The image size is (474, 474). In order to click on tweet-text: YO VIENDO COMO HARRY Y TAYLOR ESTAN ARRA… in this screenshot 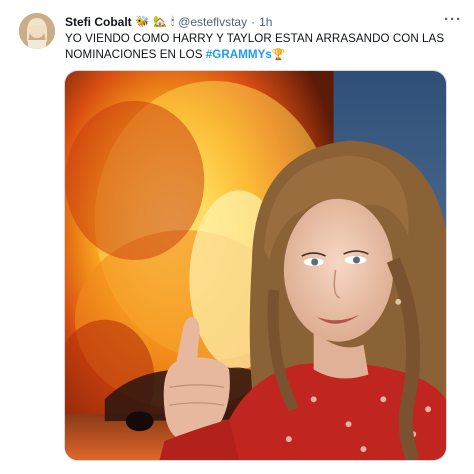, I will do `click(255, 46)`.